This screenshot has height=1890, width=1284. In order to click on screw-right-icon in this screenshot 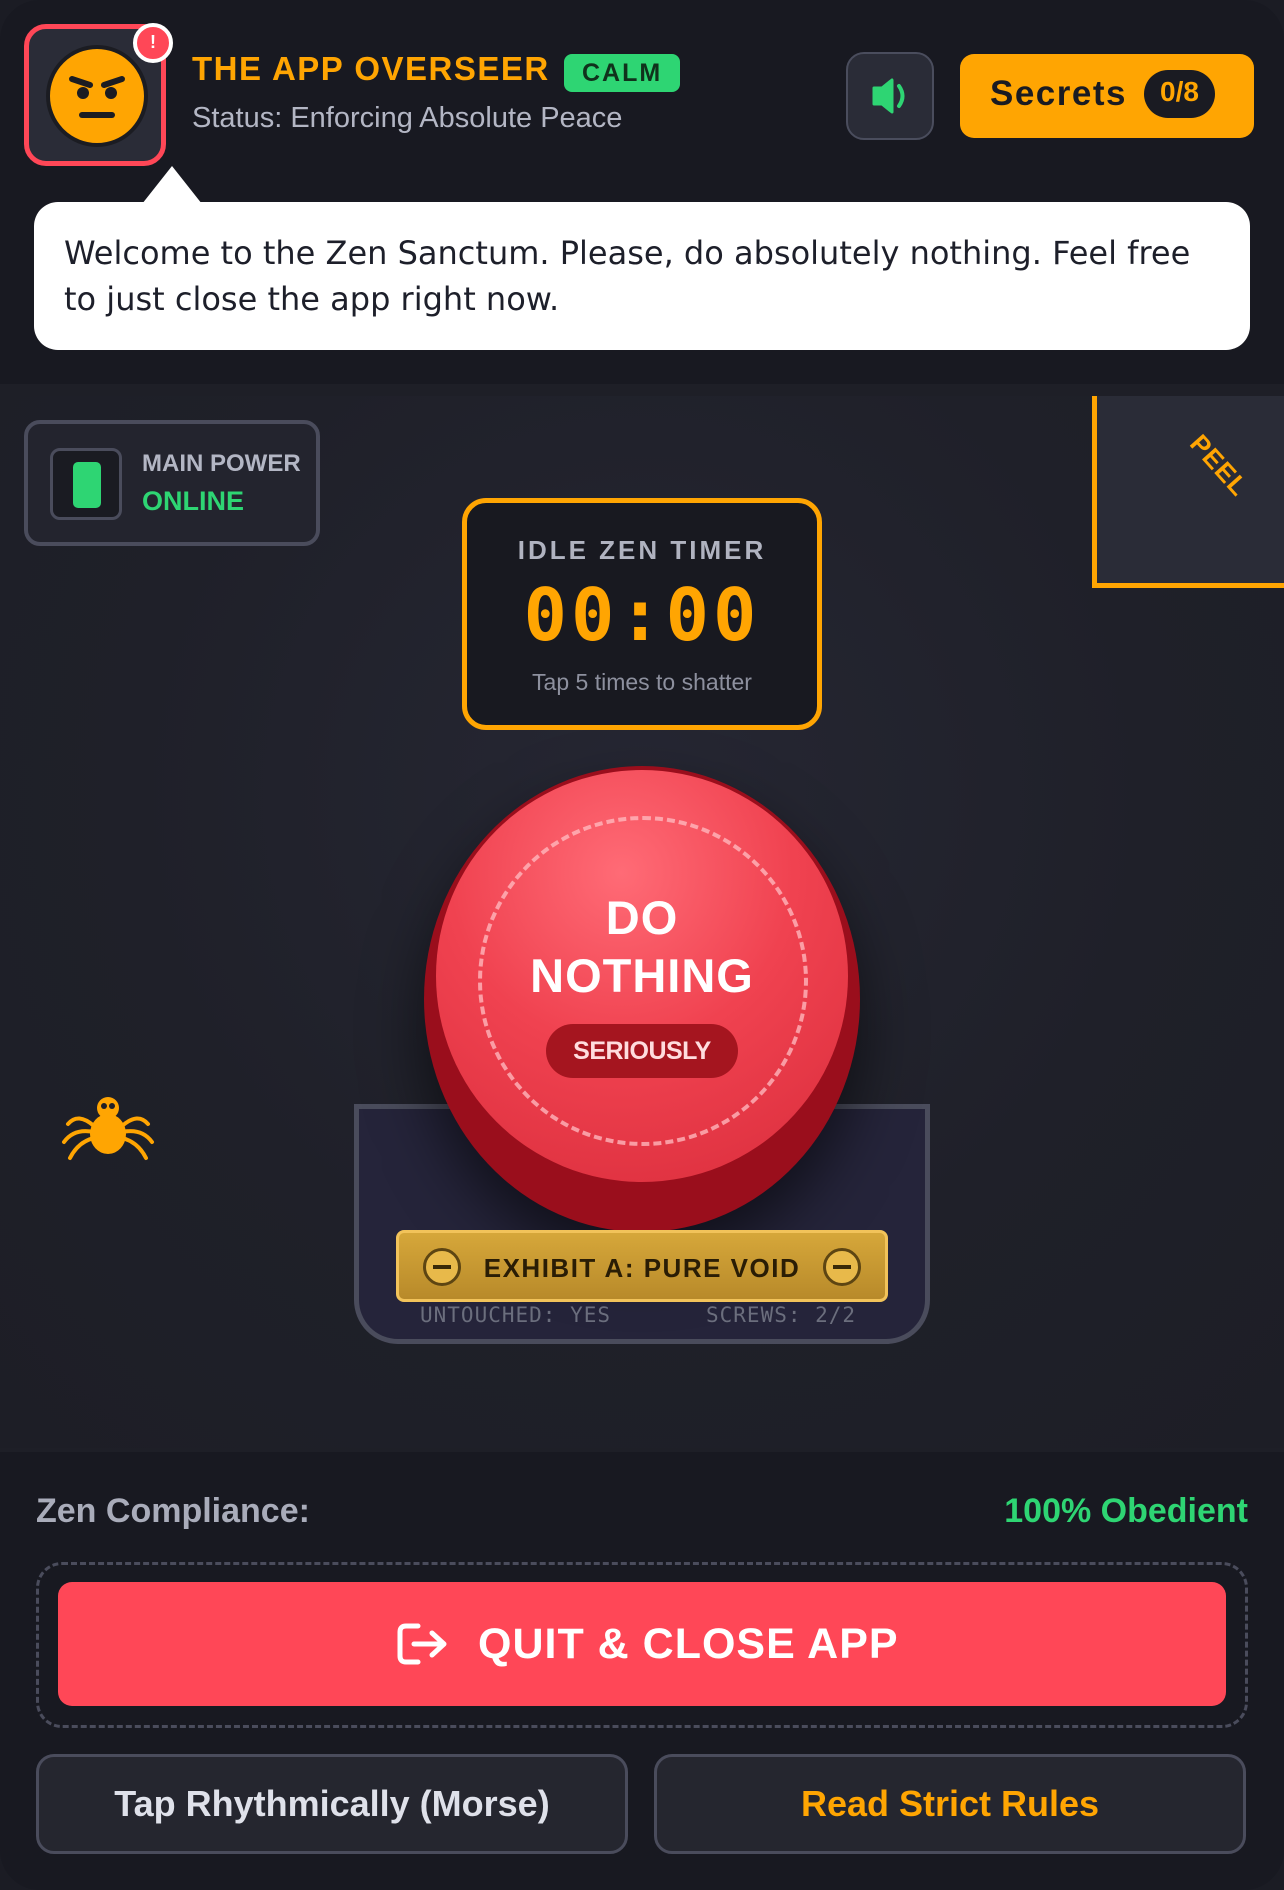, I will do `click(842, 1267)`.